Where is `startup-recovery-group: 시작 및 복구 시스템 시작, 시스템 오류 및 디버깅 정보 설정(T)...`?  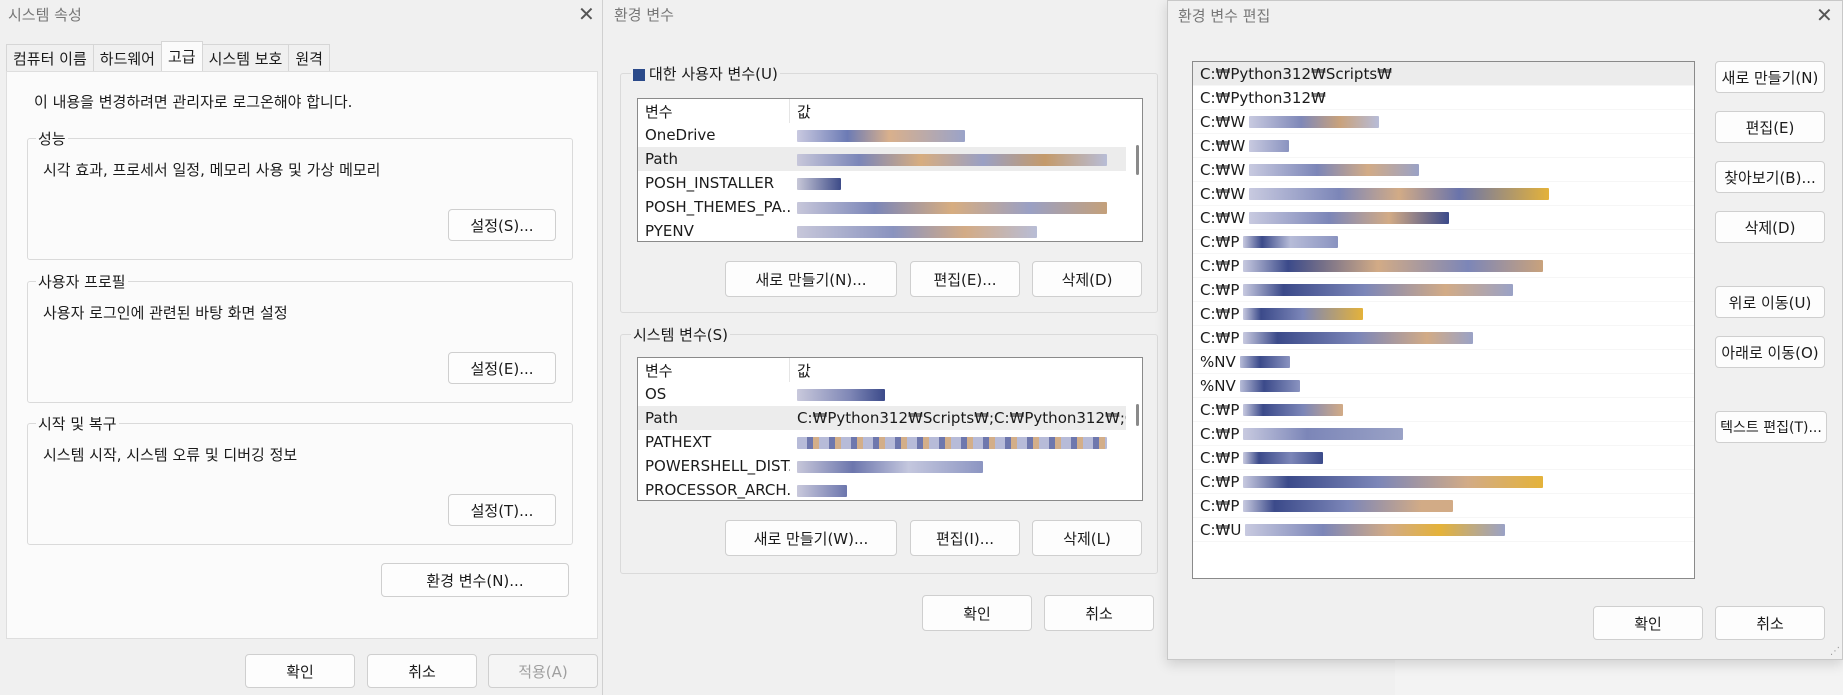
startup-recovery-group: 시작 및 복구 시스템 시작, 시스템 오류 및 디버깅 정보 설정(T)... is located at coordinates (300, 479).